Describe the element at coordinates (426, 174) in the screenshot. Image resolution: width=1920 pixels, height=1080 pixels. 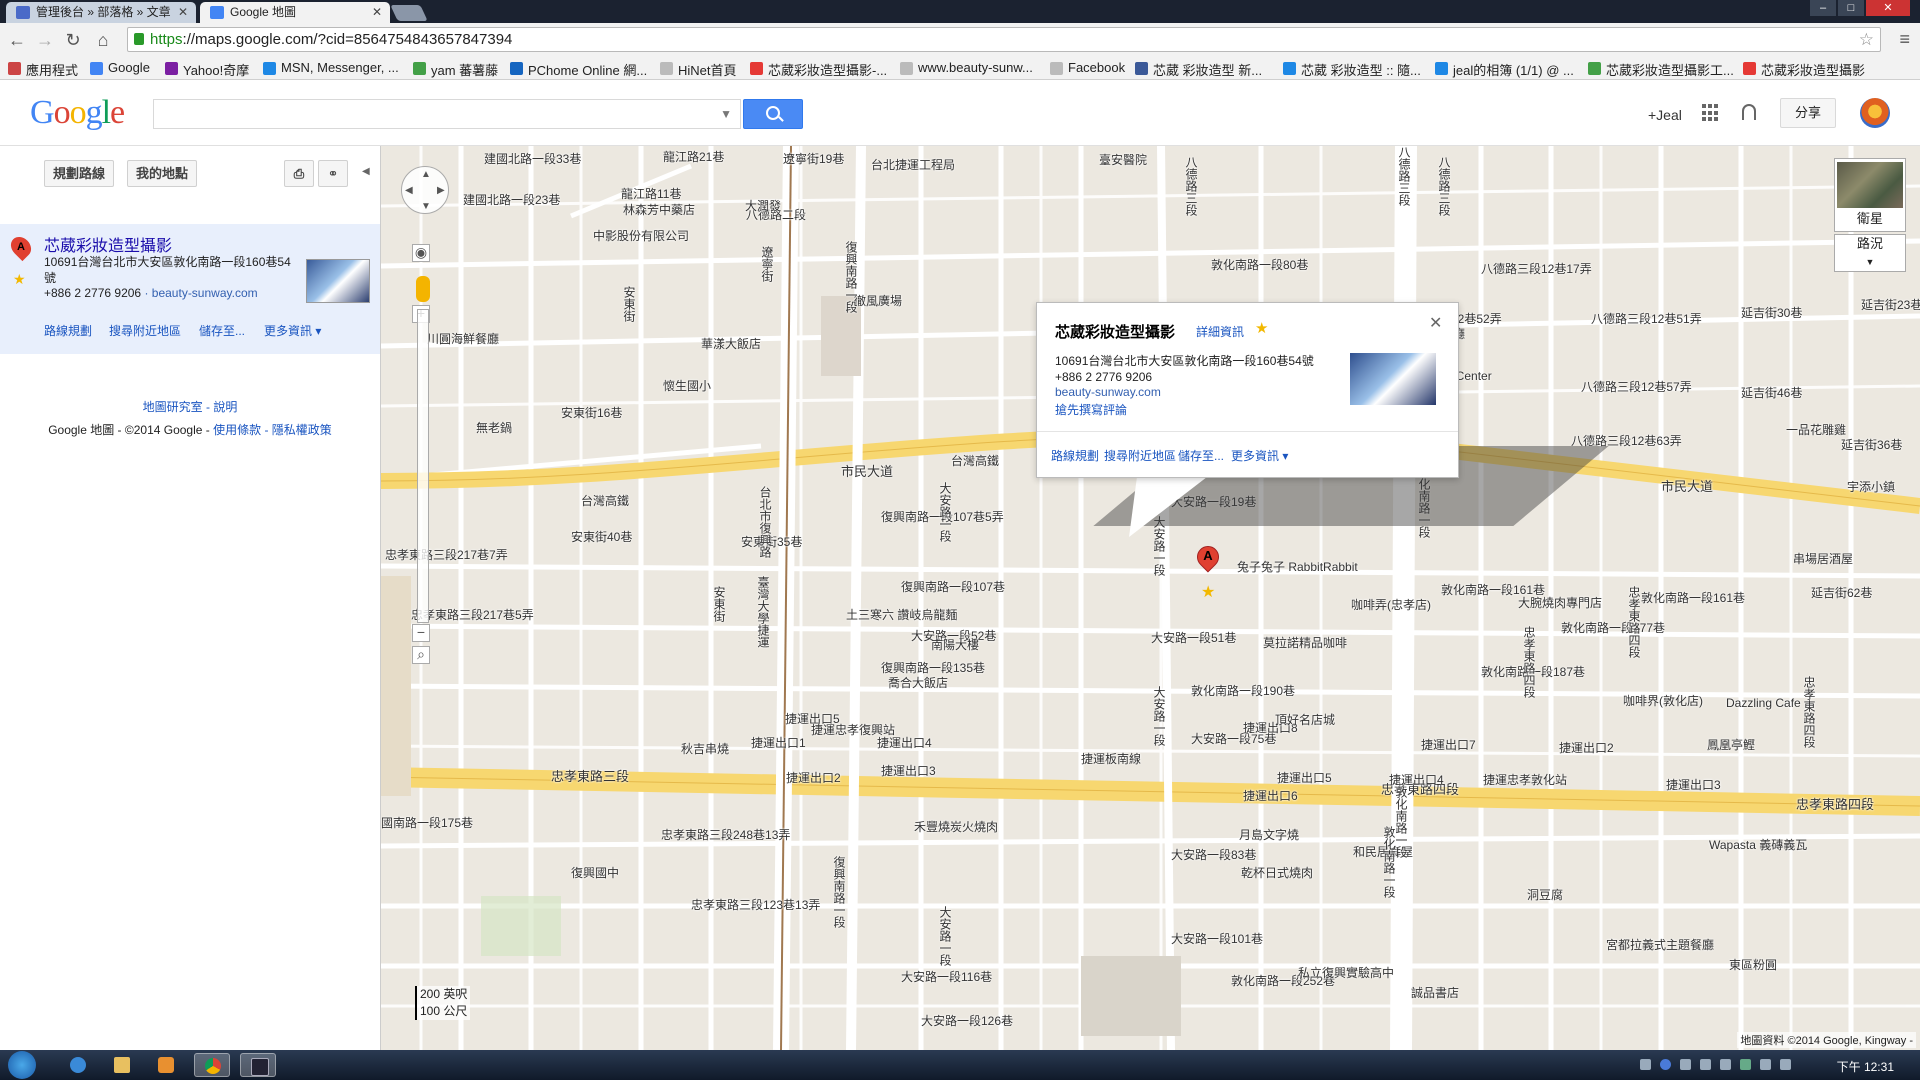
I see `pan-up-icon: ▲` at that location.